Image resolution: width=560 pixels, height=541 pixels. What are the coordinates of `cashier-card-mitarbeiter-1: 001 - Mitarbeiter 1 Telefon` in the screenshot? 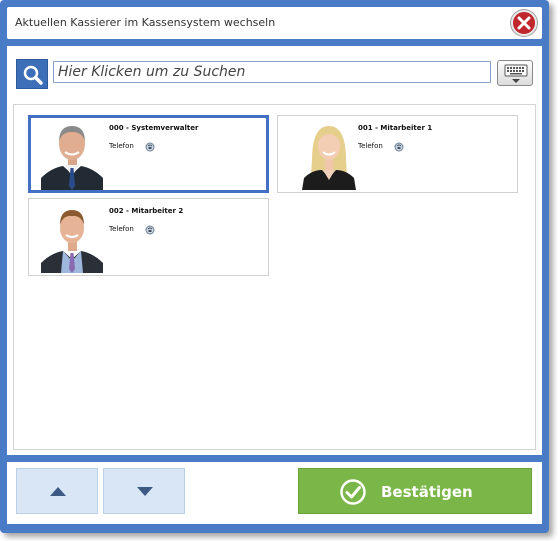 It's located at (397, 154).